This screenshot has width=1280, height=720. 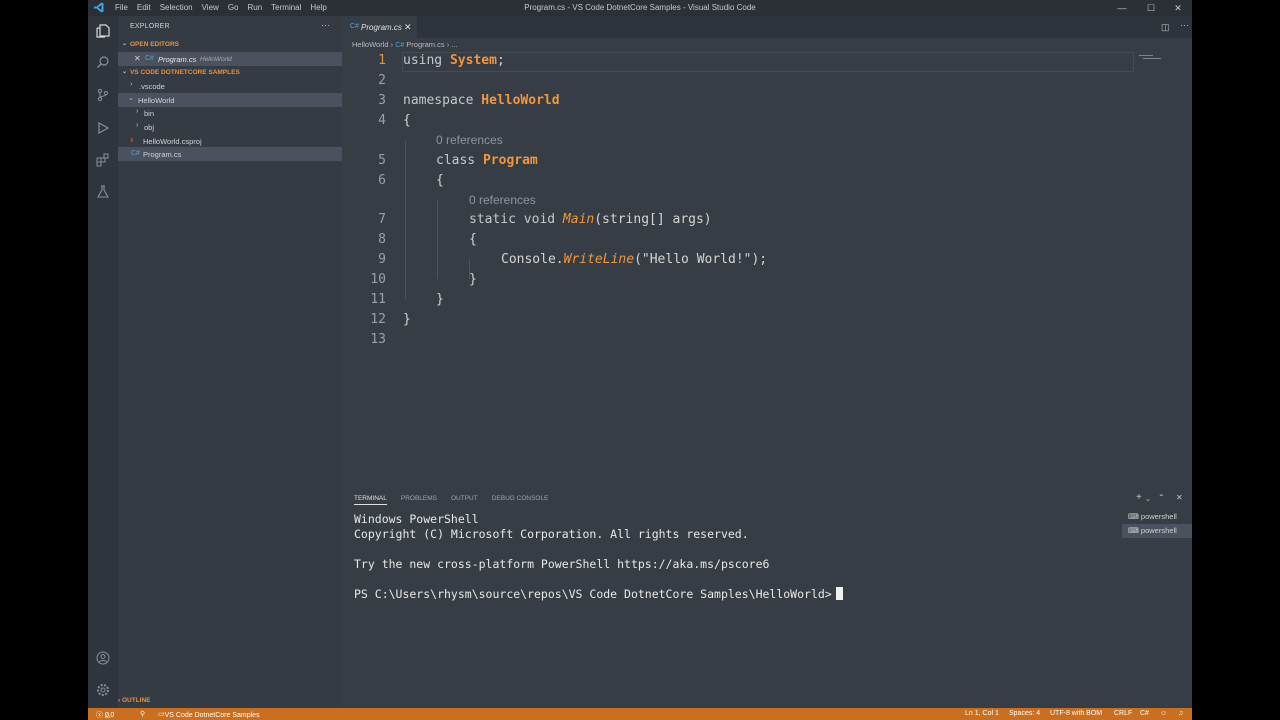 I want to click on tab-terminal: TERMINAL, so click(x=370, y=500).